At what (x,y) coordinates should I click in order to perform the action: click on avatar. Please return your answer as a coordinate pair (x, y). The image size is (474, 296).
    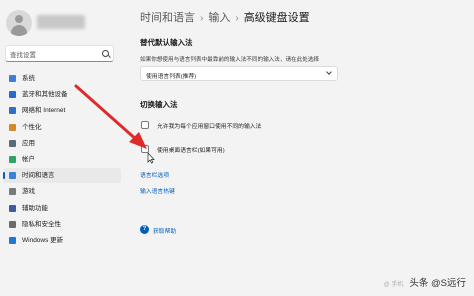
    Looking at the image, I should click on (19, 23).